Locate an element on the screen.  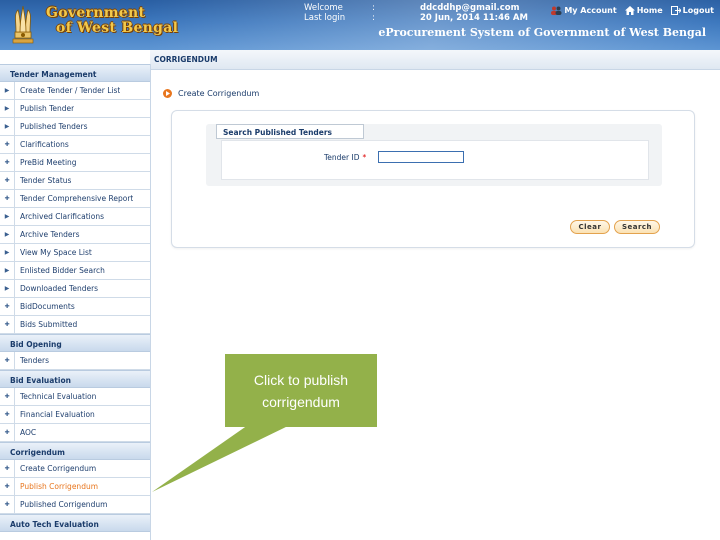
sidebar-item-financial-evaluation: ✚ Financial Evaluation is located at coordinates (75, 415).